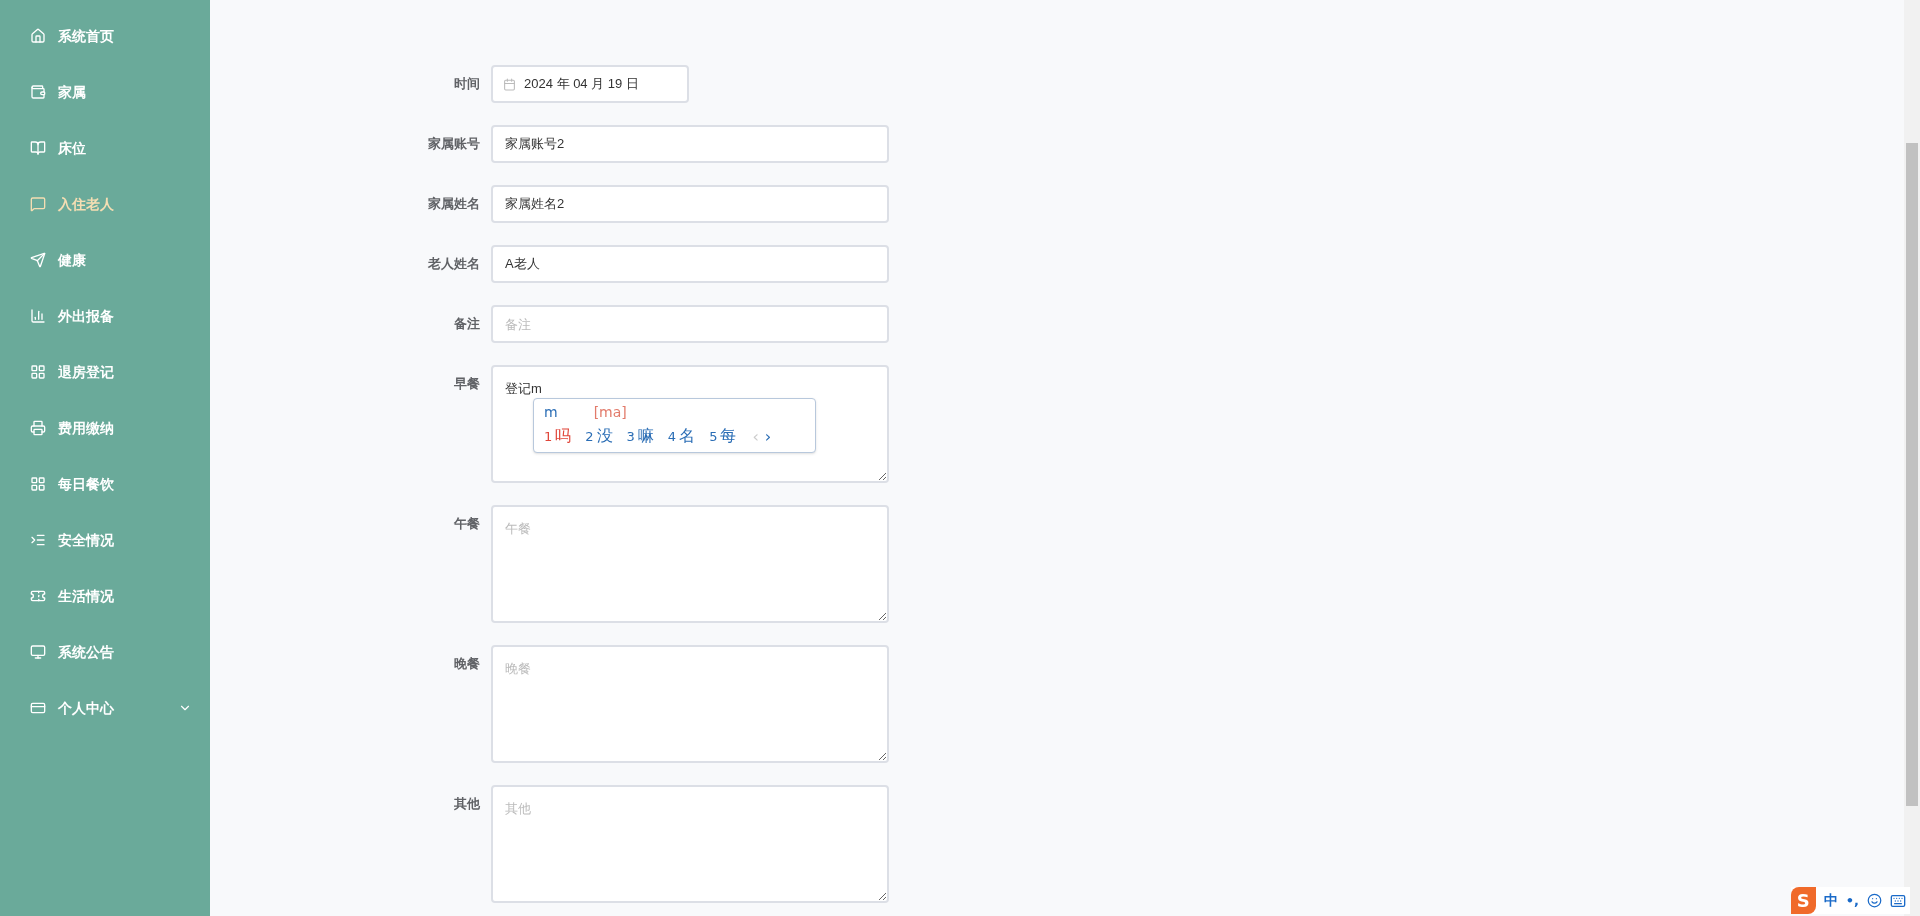 This screenshot has width=1920, height=916. What do you see at coordinates (105, 148) in the screenshot?
I see `sidebar-item: 床位` at bounding box center [105, 148].